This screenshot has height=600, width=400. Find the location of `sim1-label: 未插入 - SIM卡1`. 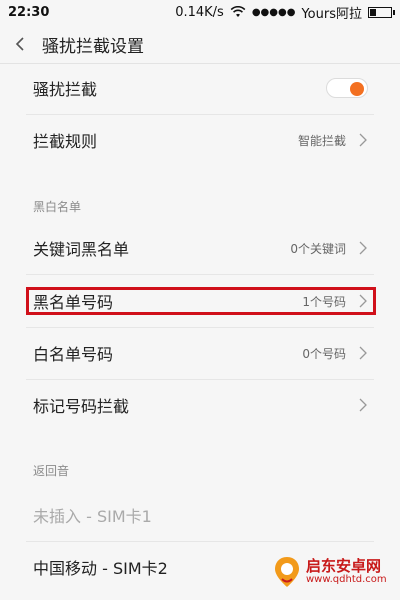

sim1-label: 未插入 - SIM卡1 is located at coordinates (92, 516).